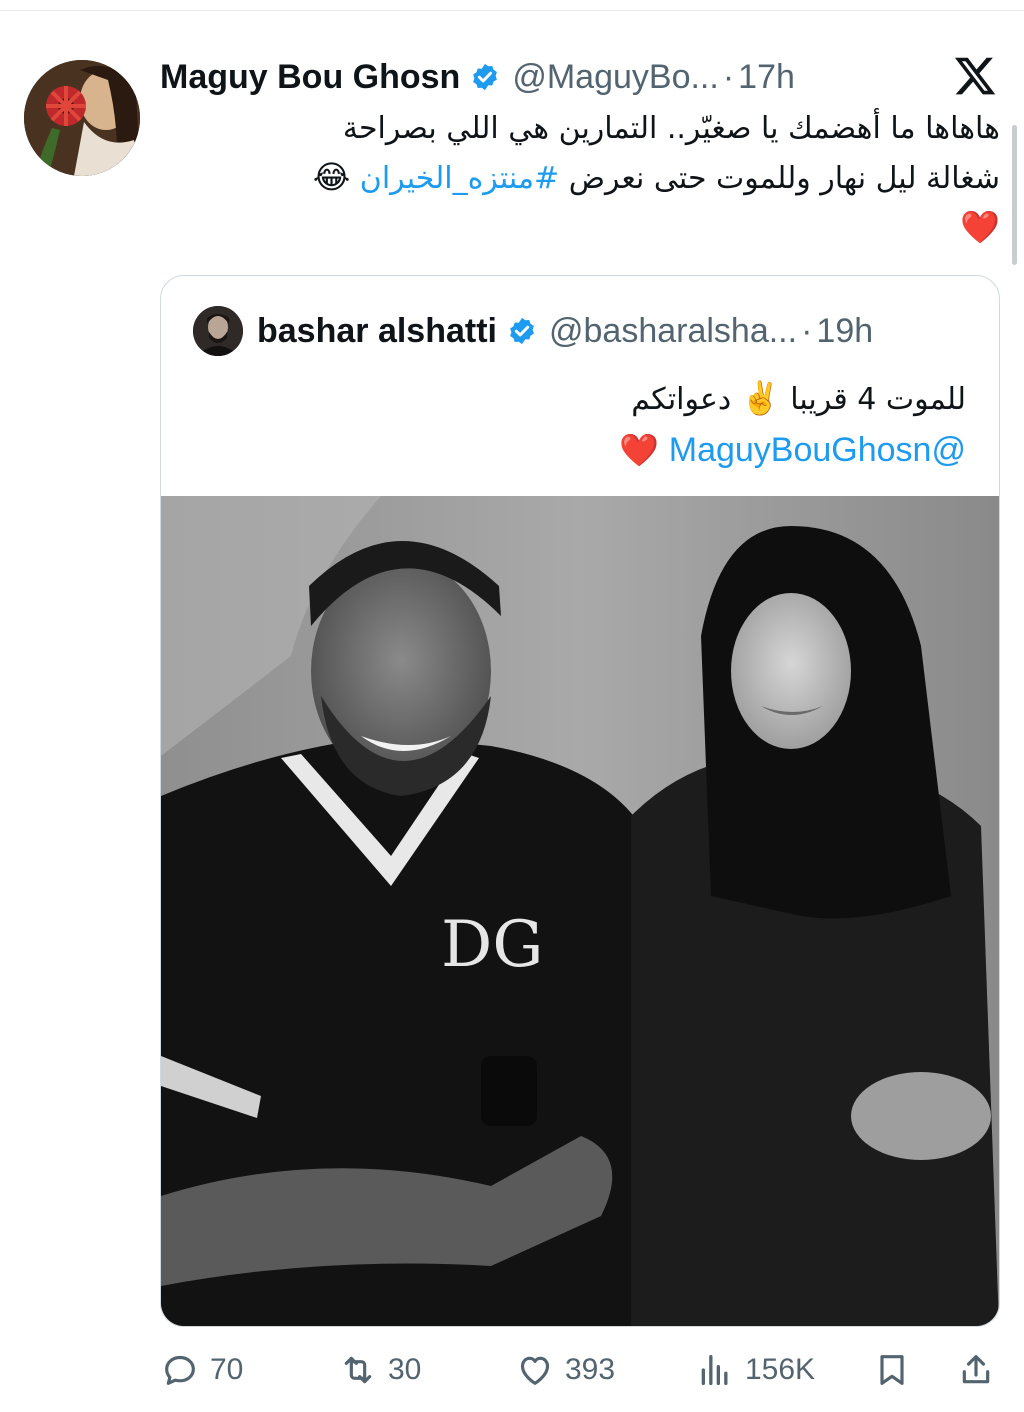 This screenshot has height=1412, width=1024. I want to click on quoted-text-part2: دعواتكم, so click(681, 399).